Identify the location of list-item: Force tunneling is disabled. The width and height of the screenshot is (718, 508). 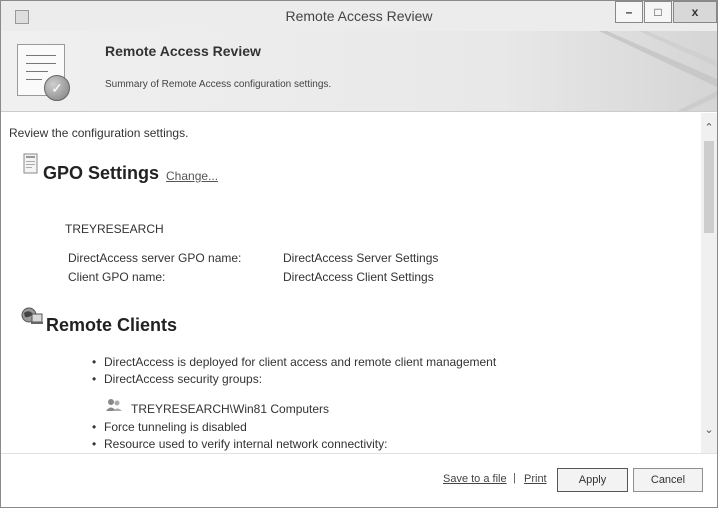
(169, 427).